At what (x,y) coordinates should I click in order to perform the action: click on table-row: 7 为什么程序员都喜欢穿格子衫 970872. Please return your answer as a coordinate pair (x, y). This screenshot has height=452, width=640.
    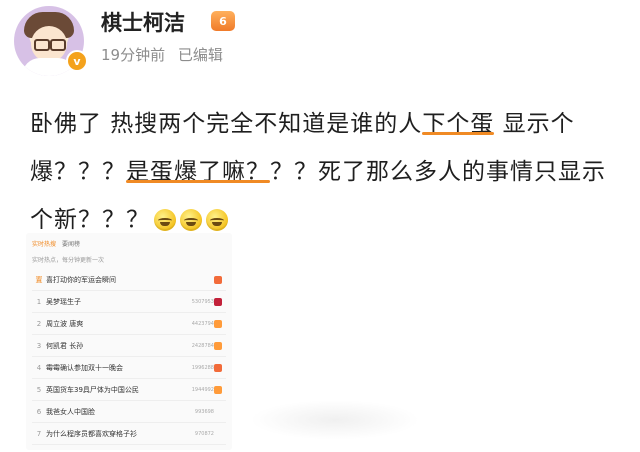
    Looking at the image, I should click on (129, 434).